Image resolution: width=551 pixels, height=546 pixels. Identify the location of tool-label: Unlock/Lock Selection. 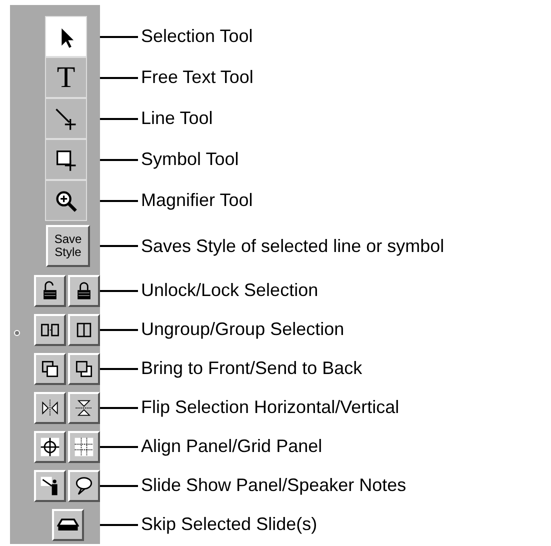
(229, 290).